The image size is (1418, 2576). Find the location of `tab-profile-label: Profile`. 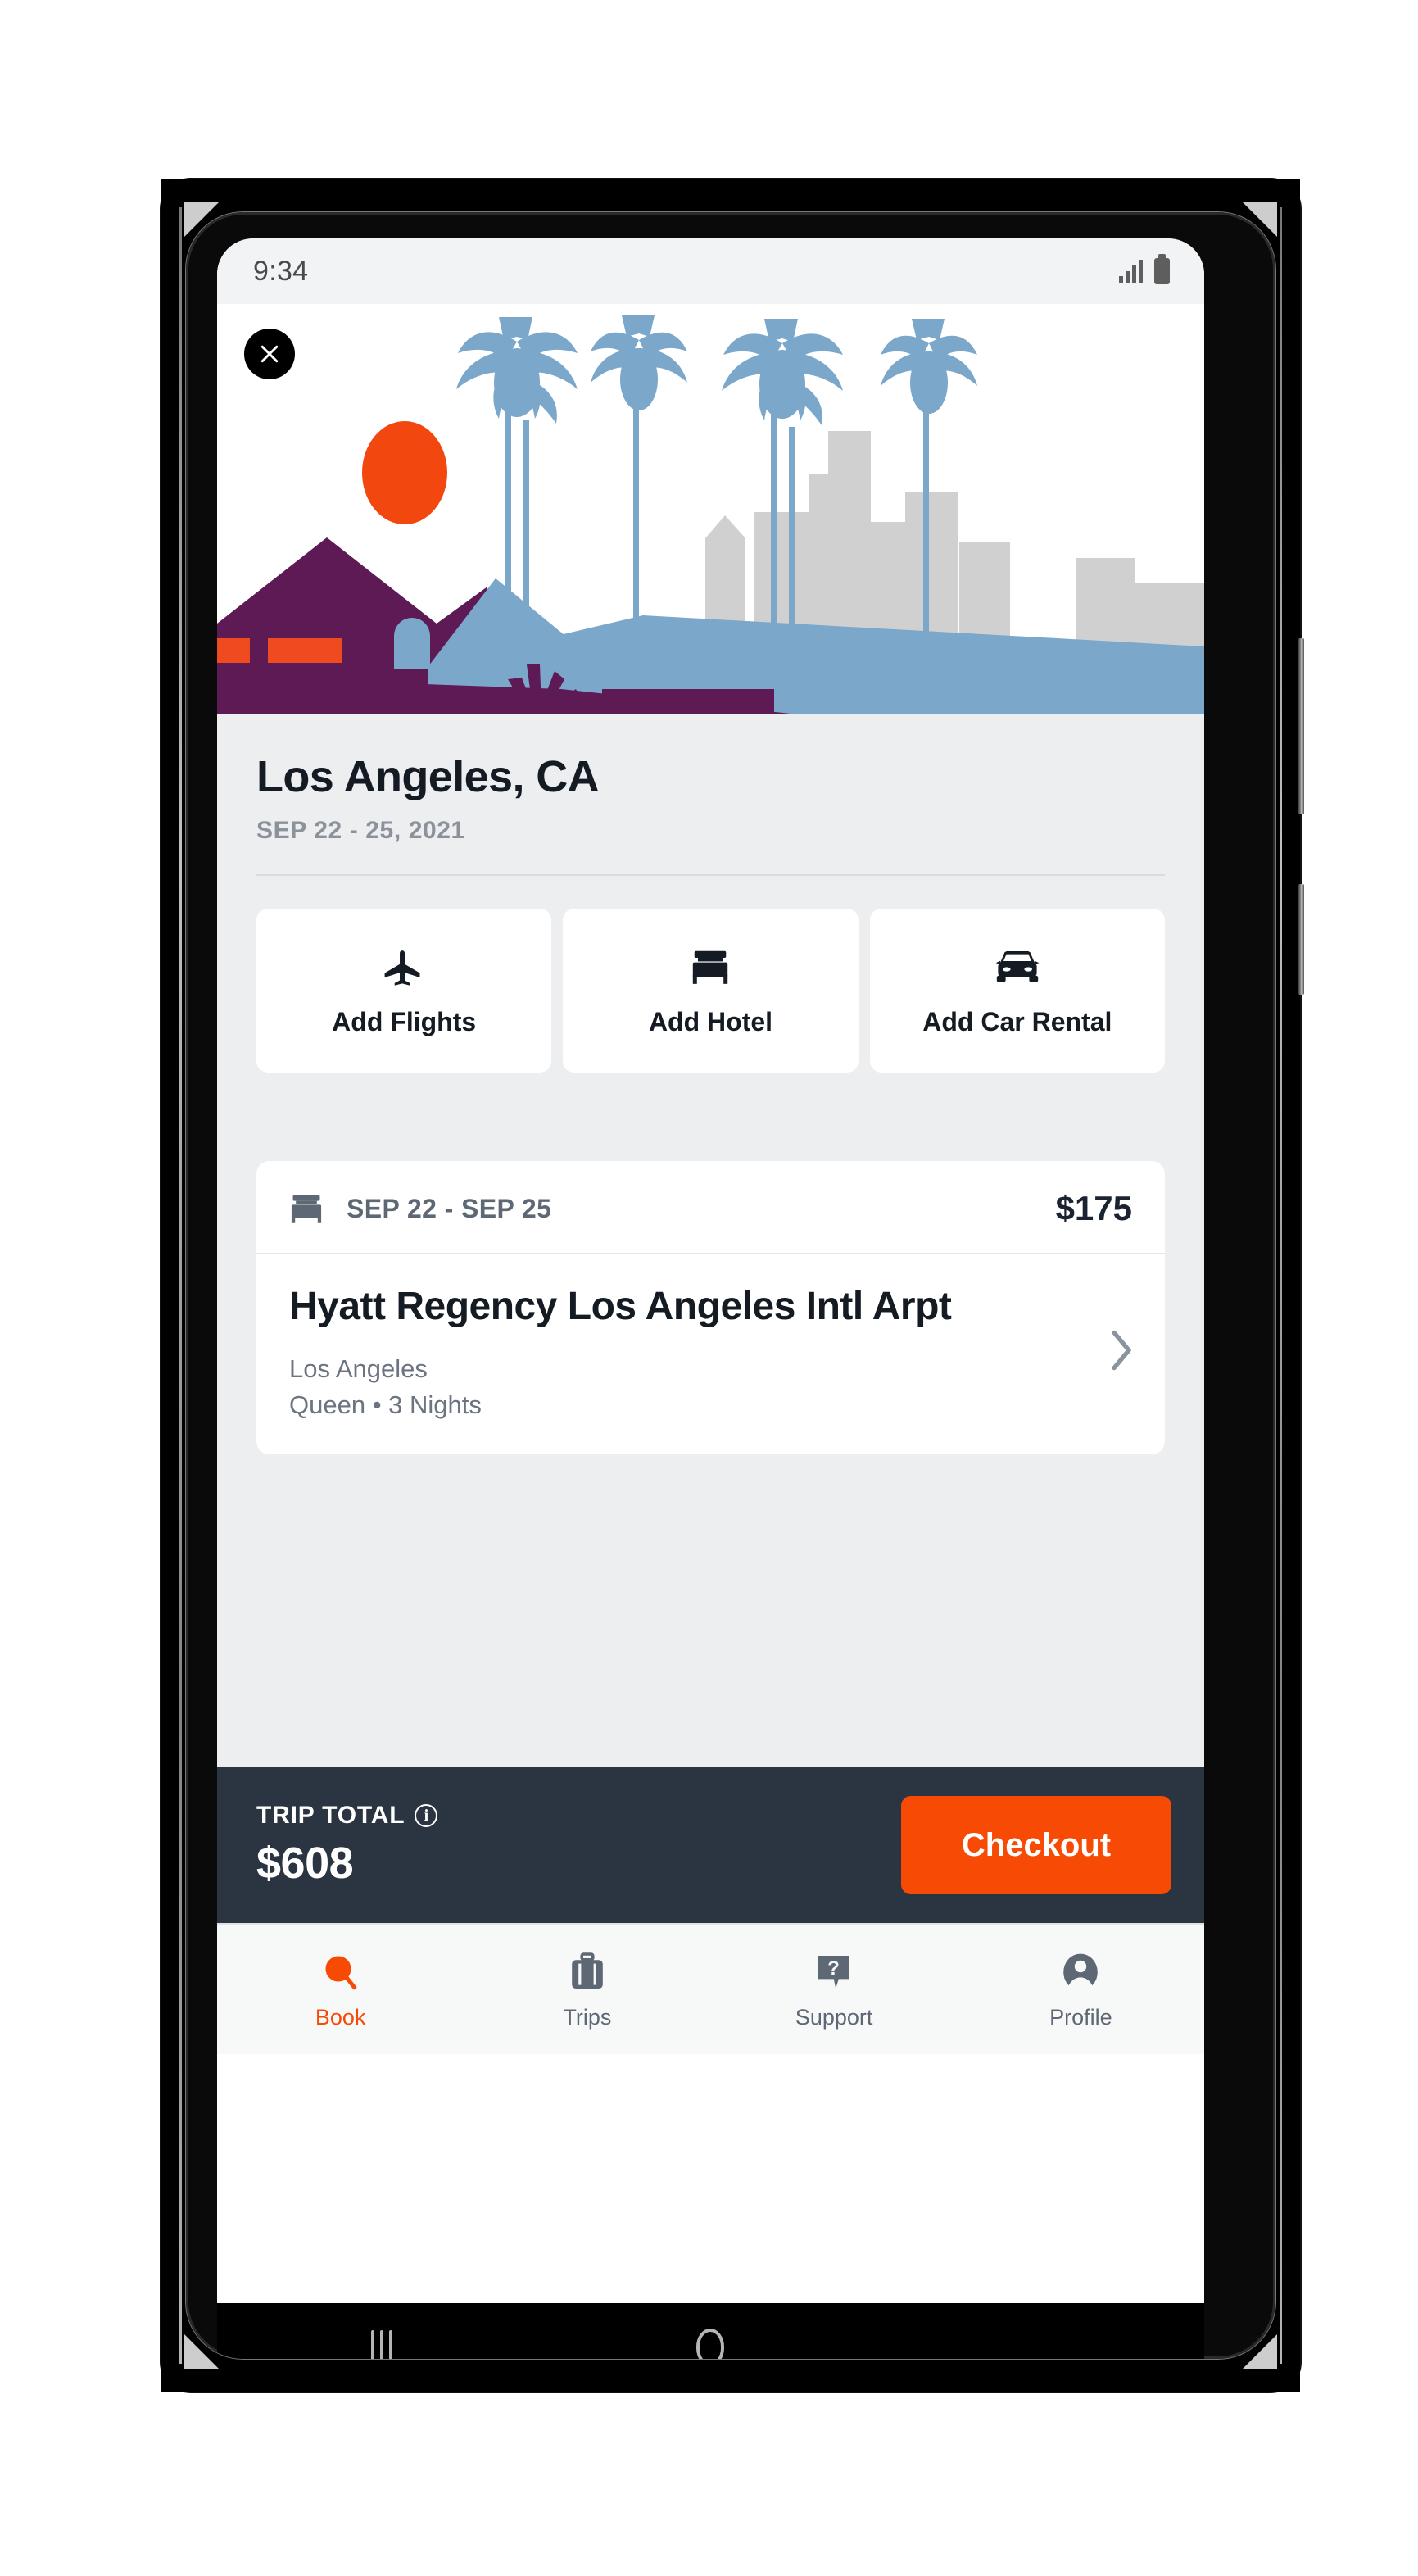

tab-profile-label: Profile is located at coordinates (1080, 2017).